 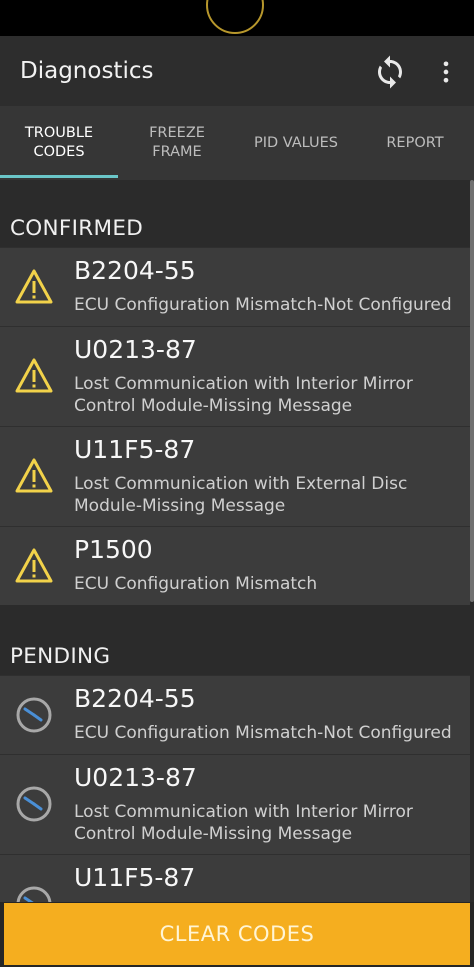 I want to click on tab-pid-values: PID VALUES, so click(x=296, y=143).